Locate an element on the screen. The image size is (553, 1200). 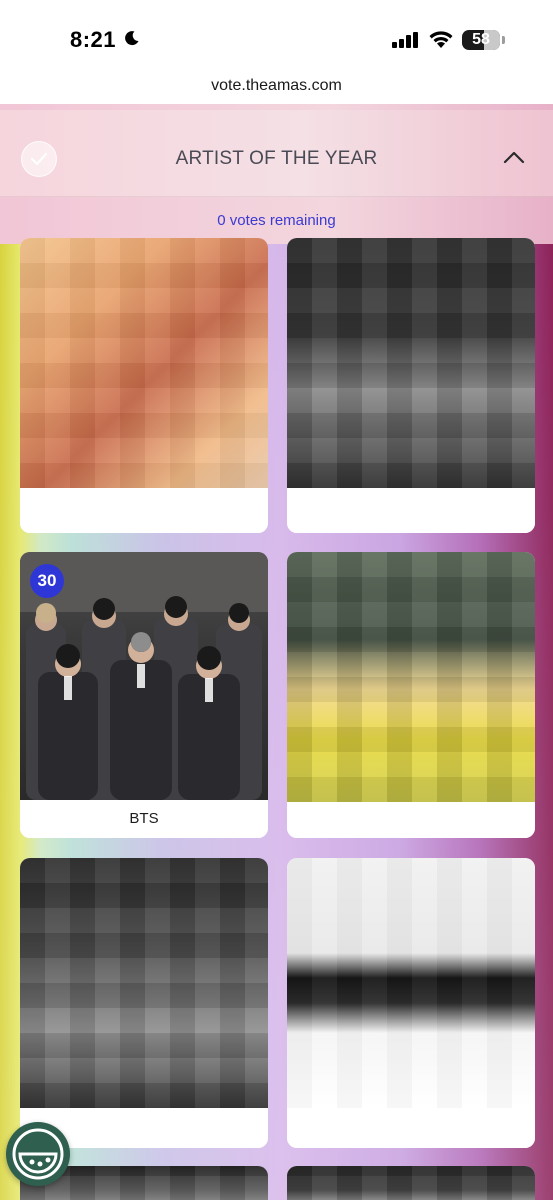
cellular-signal-icon is located at coordinates (405, 40).